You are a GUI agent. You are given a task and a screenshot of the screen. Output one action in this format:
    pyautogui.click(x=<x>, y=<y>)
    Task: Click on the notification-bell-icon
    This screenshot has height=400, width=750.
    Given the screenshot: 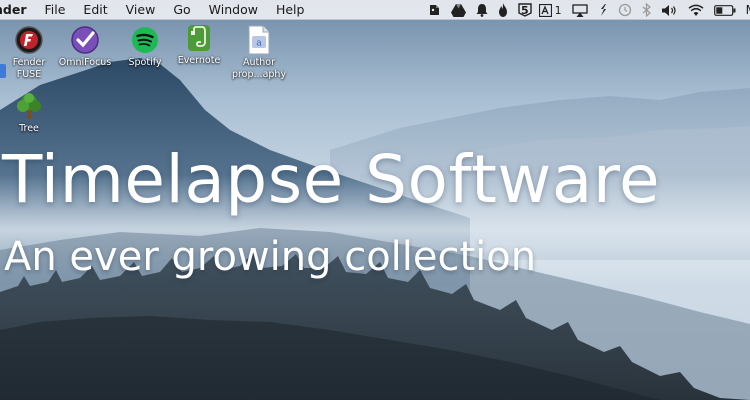 What is the action you would take?
    pyautogui.click(x=482, y=10)
    